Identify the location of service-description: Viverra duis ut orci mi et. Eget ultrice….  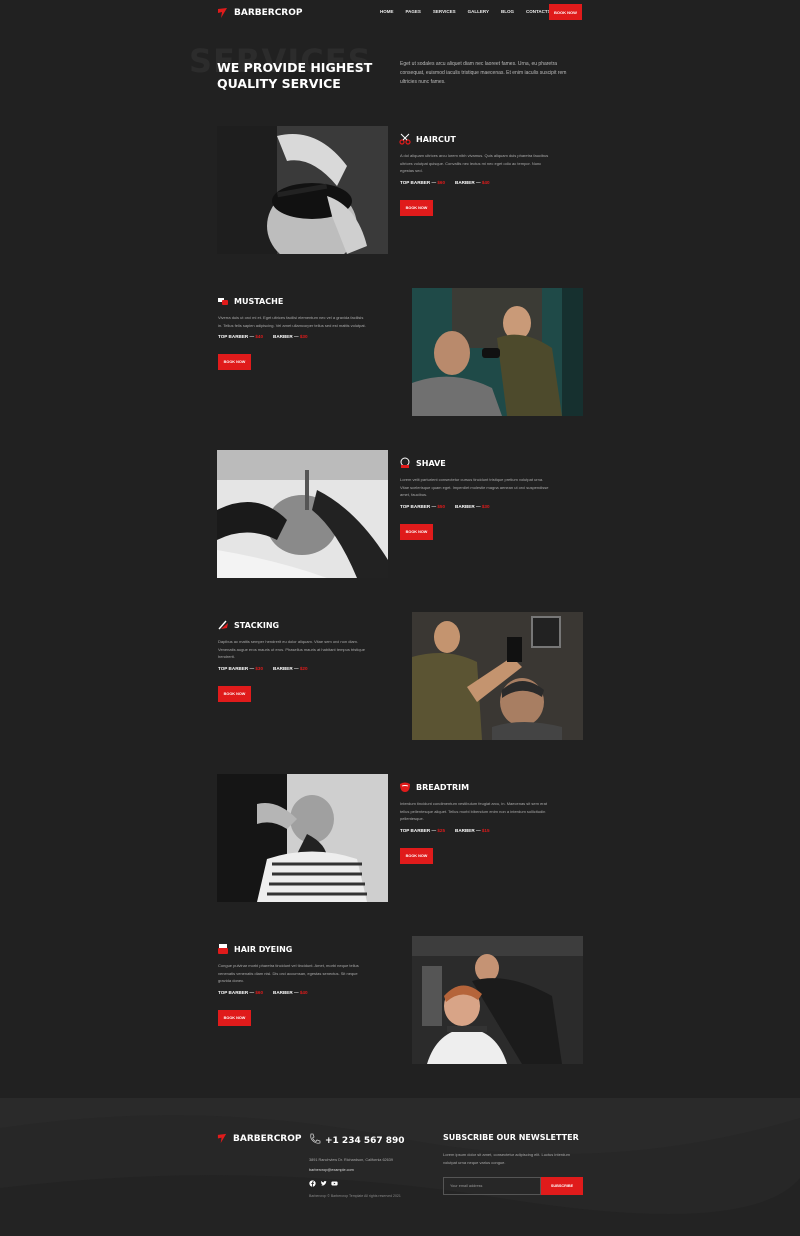
(292, 321).